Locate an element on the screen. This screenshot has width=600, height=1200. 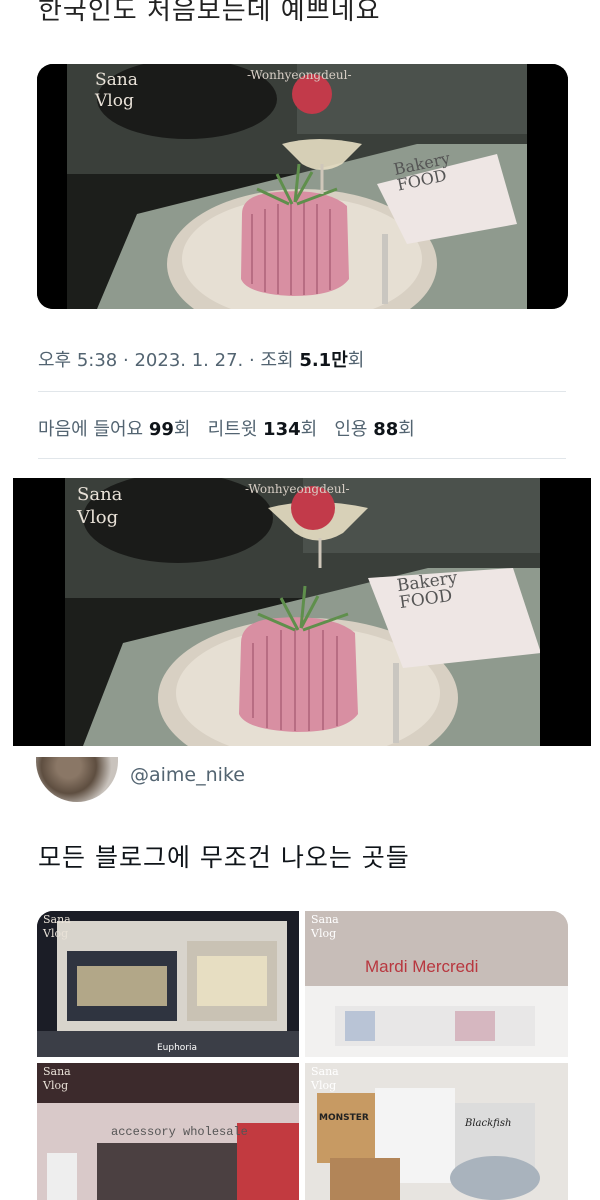
grid-image-3: Sana Vlog accessory wholesale is located at coordinates (168, 1131).